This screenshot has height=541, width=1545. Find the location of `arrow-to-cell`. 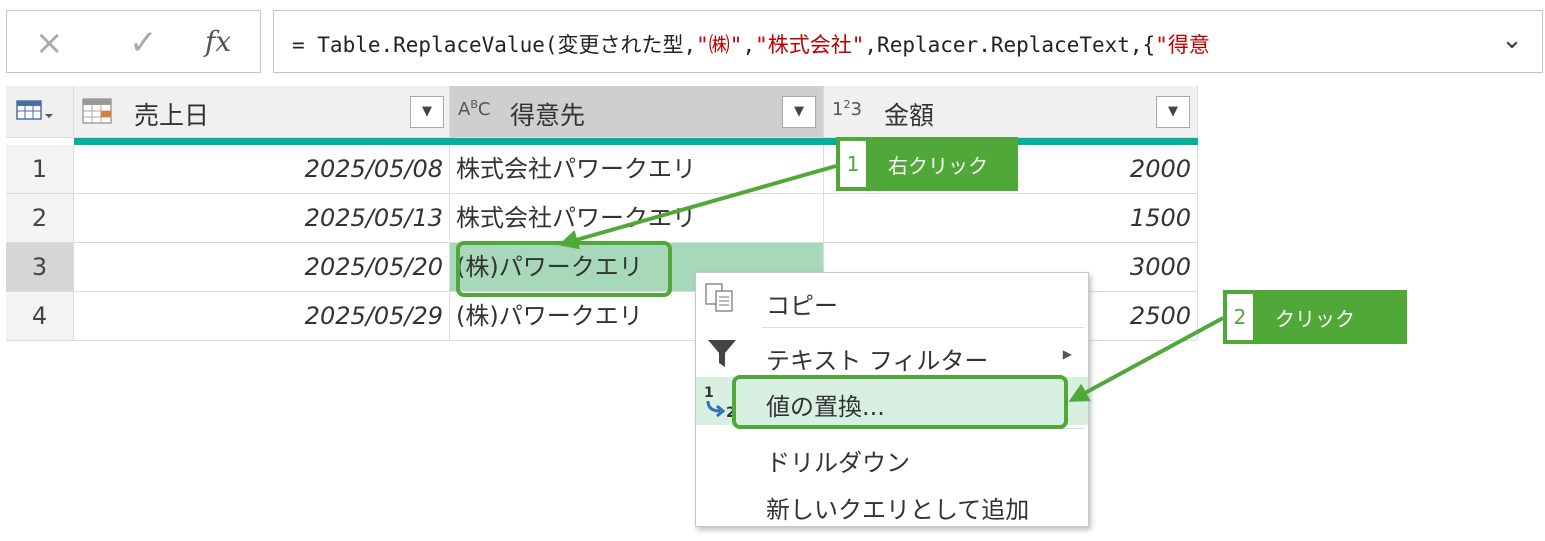

arrow-to-cell is located at coordinates (697, 207).